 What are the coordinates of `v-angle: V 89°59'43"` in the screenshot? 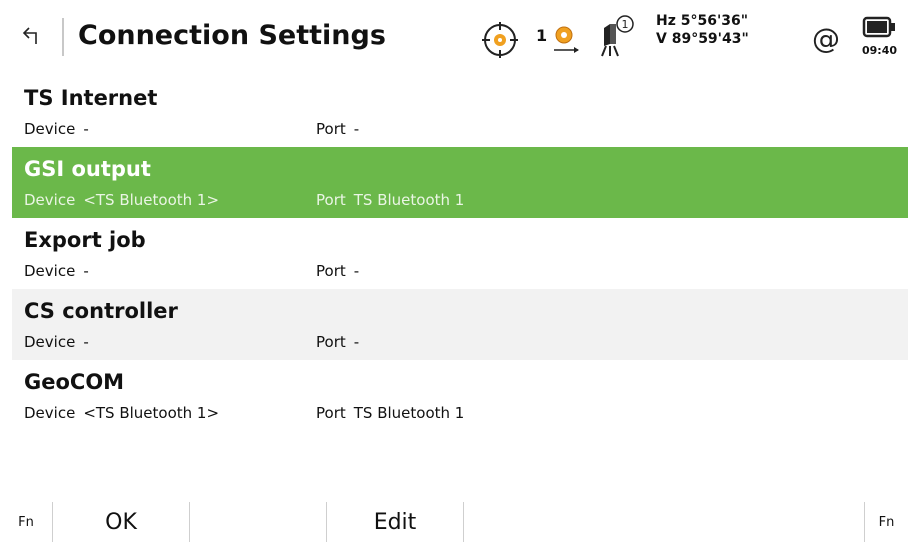 It's located at (702, 39).